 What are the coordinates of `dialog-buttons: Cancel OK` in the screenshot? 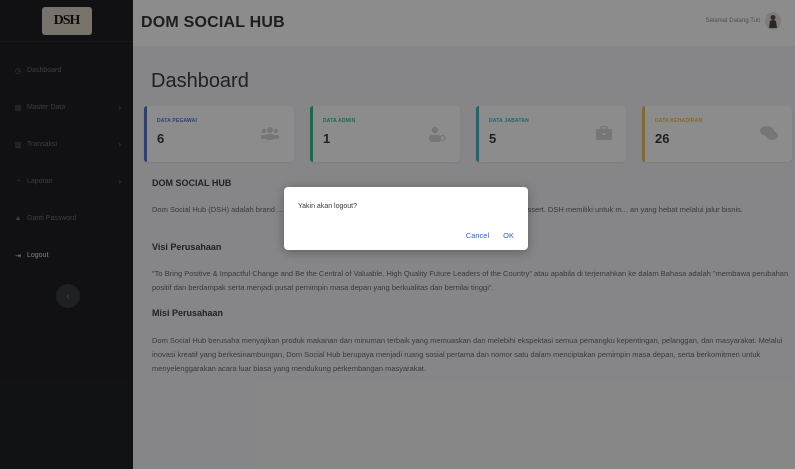 It's located at (483, 235).